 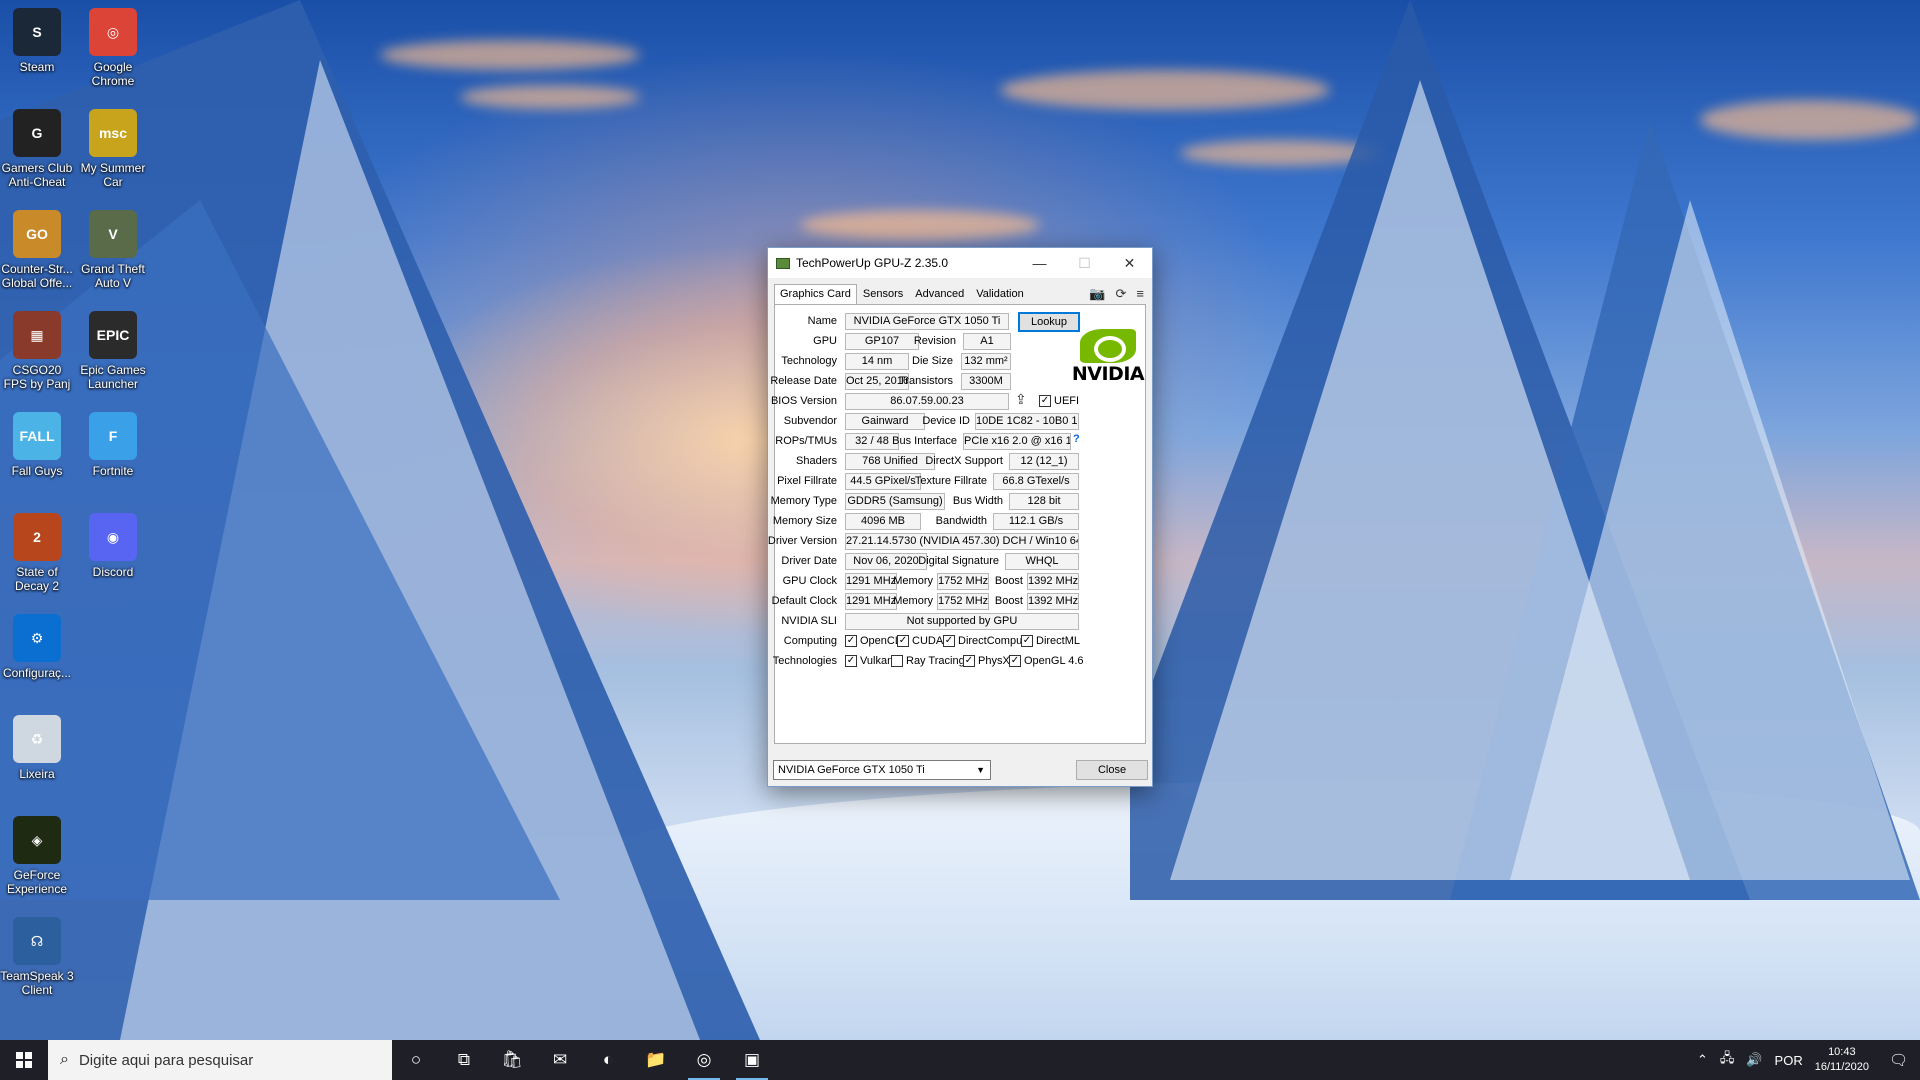 What do you see at coordinates (1841, 1067) in the screenshot?
I see `clock-date: 16/11/2020` at bounding box center [1841, 1067].